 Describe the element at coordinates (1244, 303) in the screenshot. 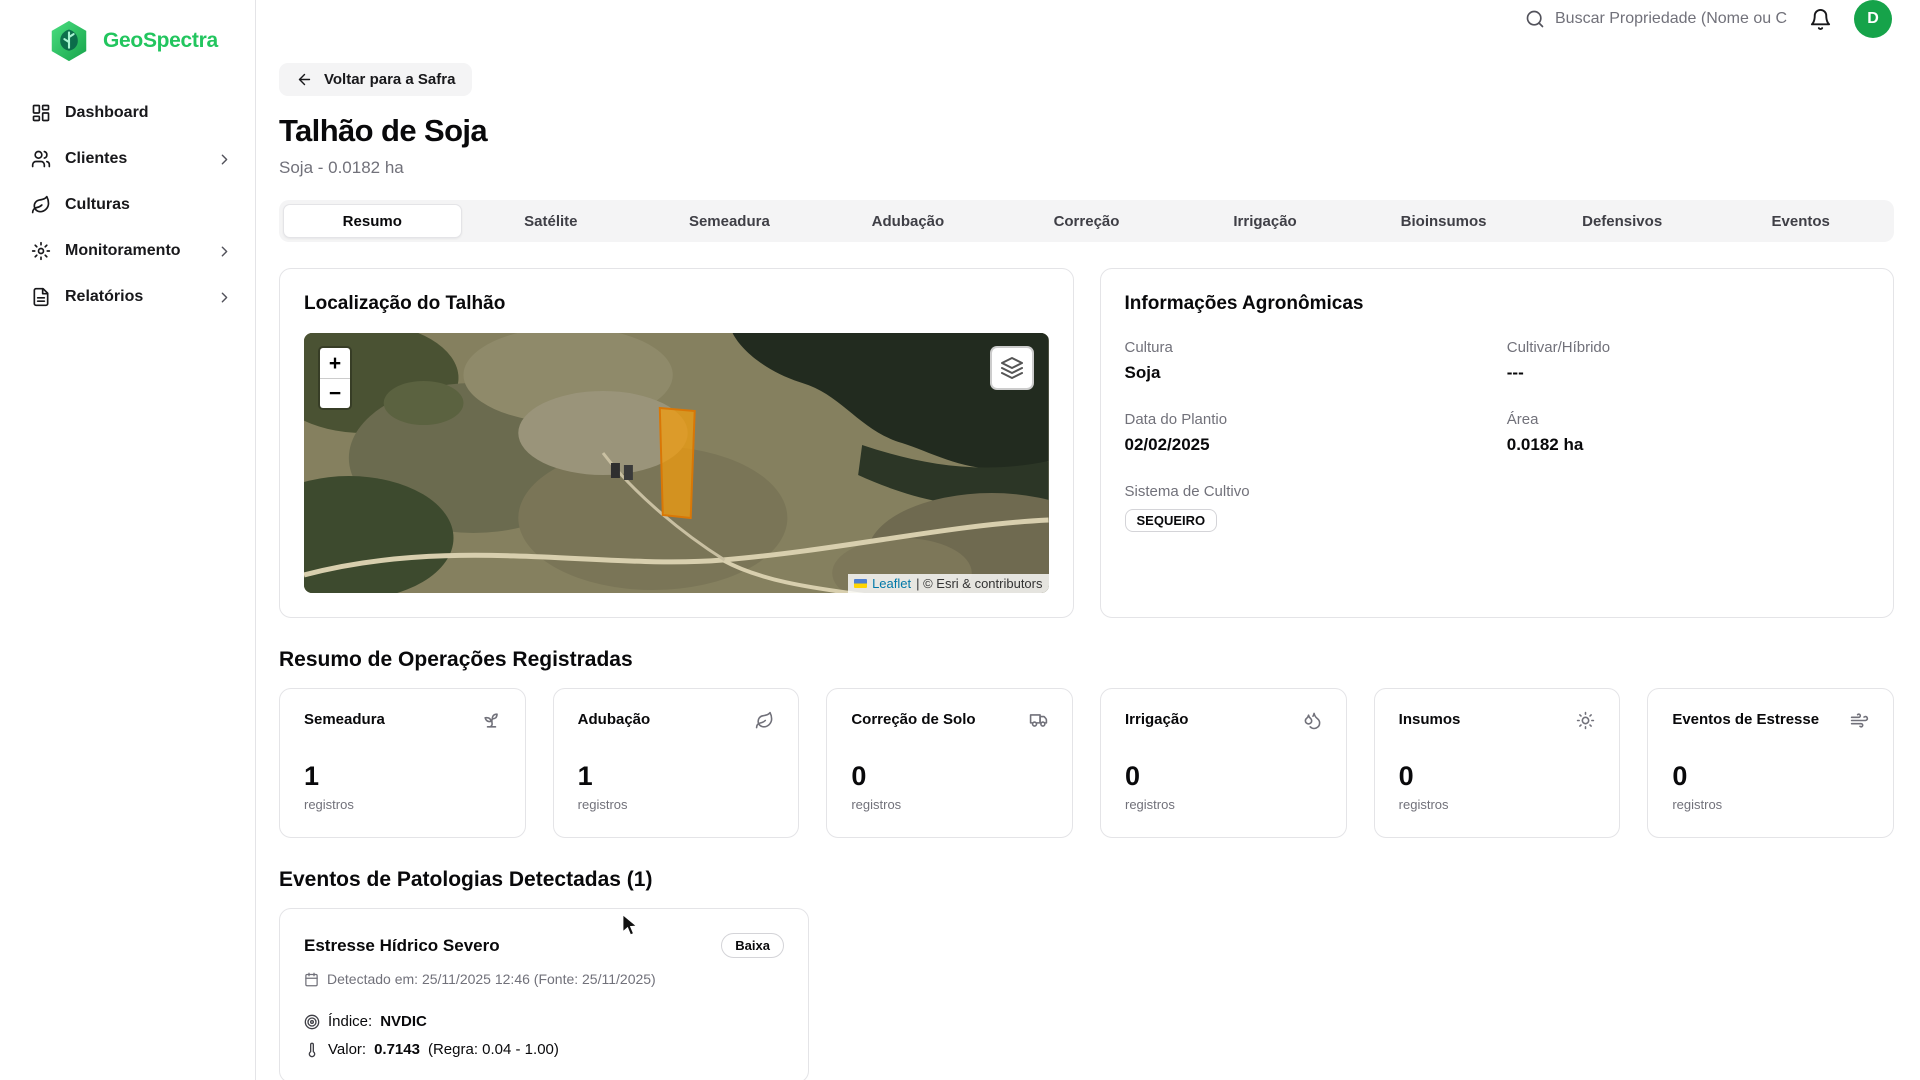

I see `agro-card-title: Informações Agronômicas` at that location.